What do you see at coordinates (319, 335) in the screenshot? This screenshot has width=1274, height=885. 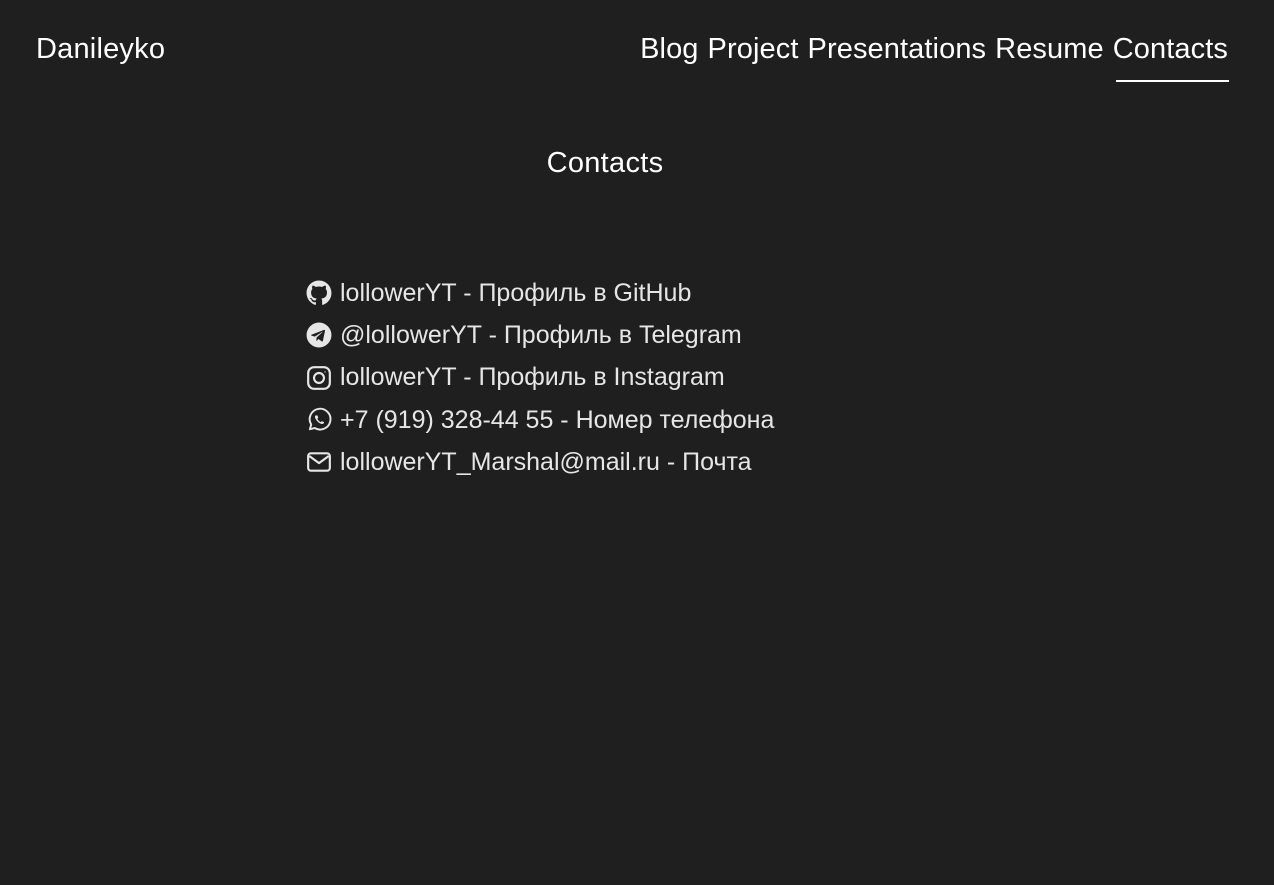 I see `telegram-icon` at bounding box center [319, 335].